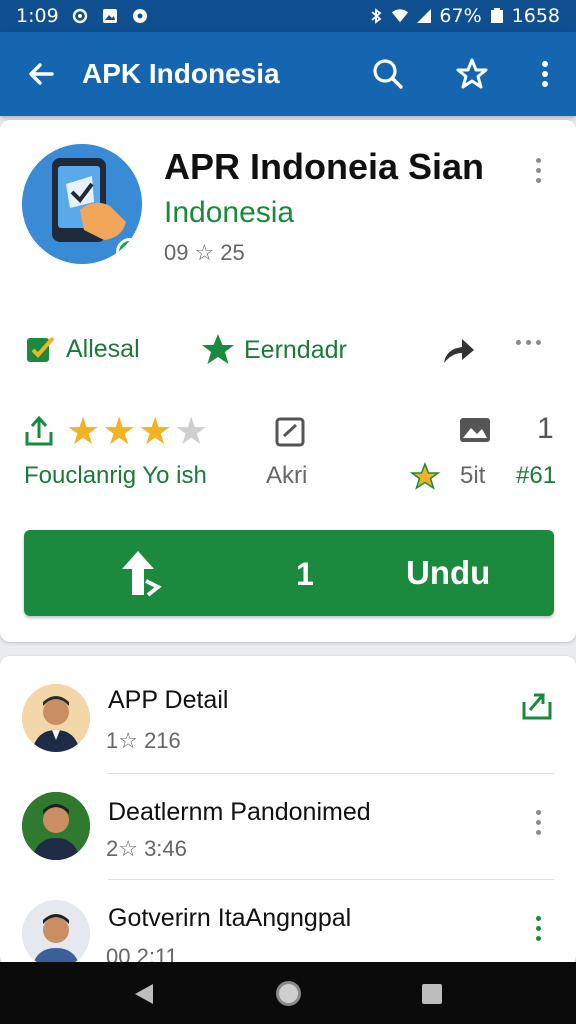  Describe the element at coordinates (37, 16) in the screenshot. I see `status-time: 1:09` at that location.